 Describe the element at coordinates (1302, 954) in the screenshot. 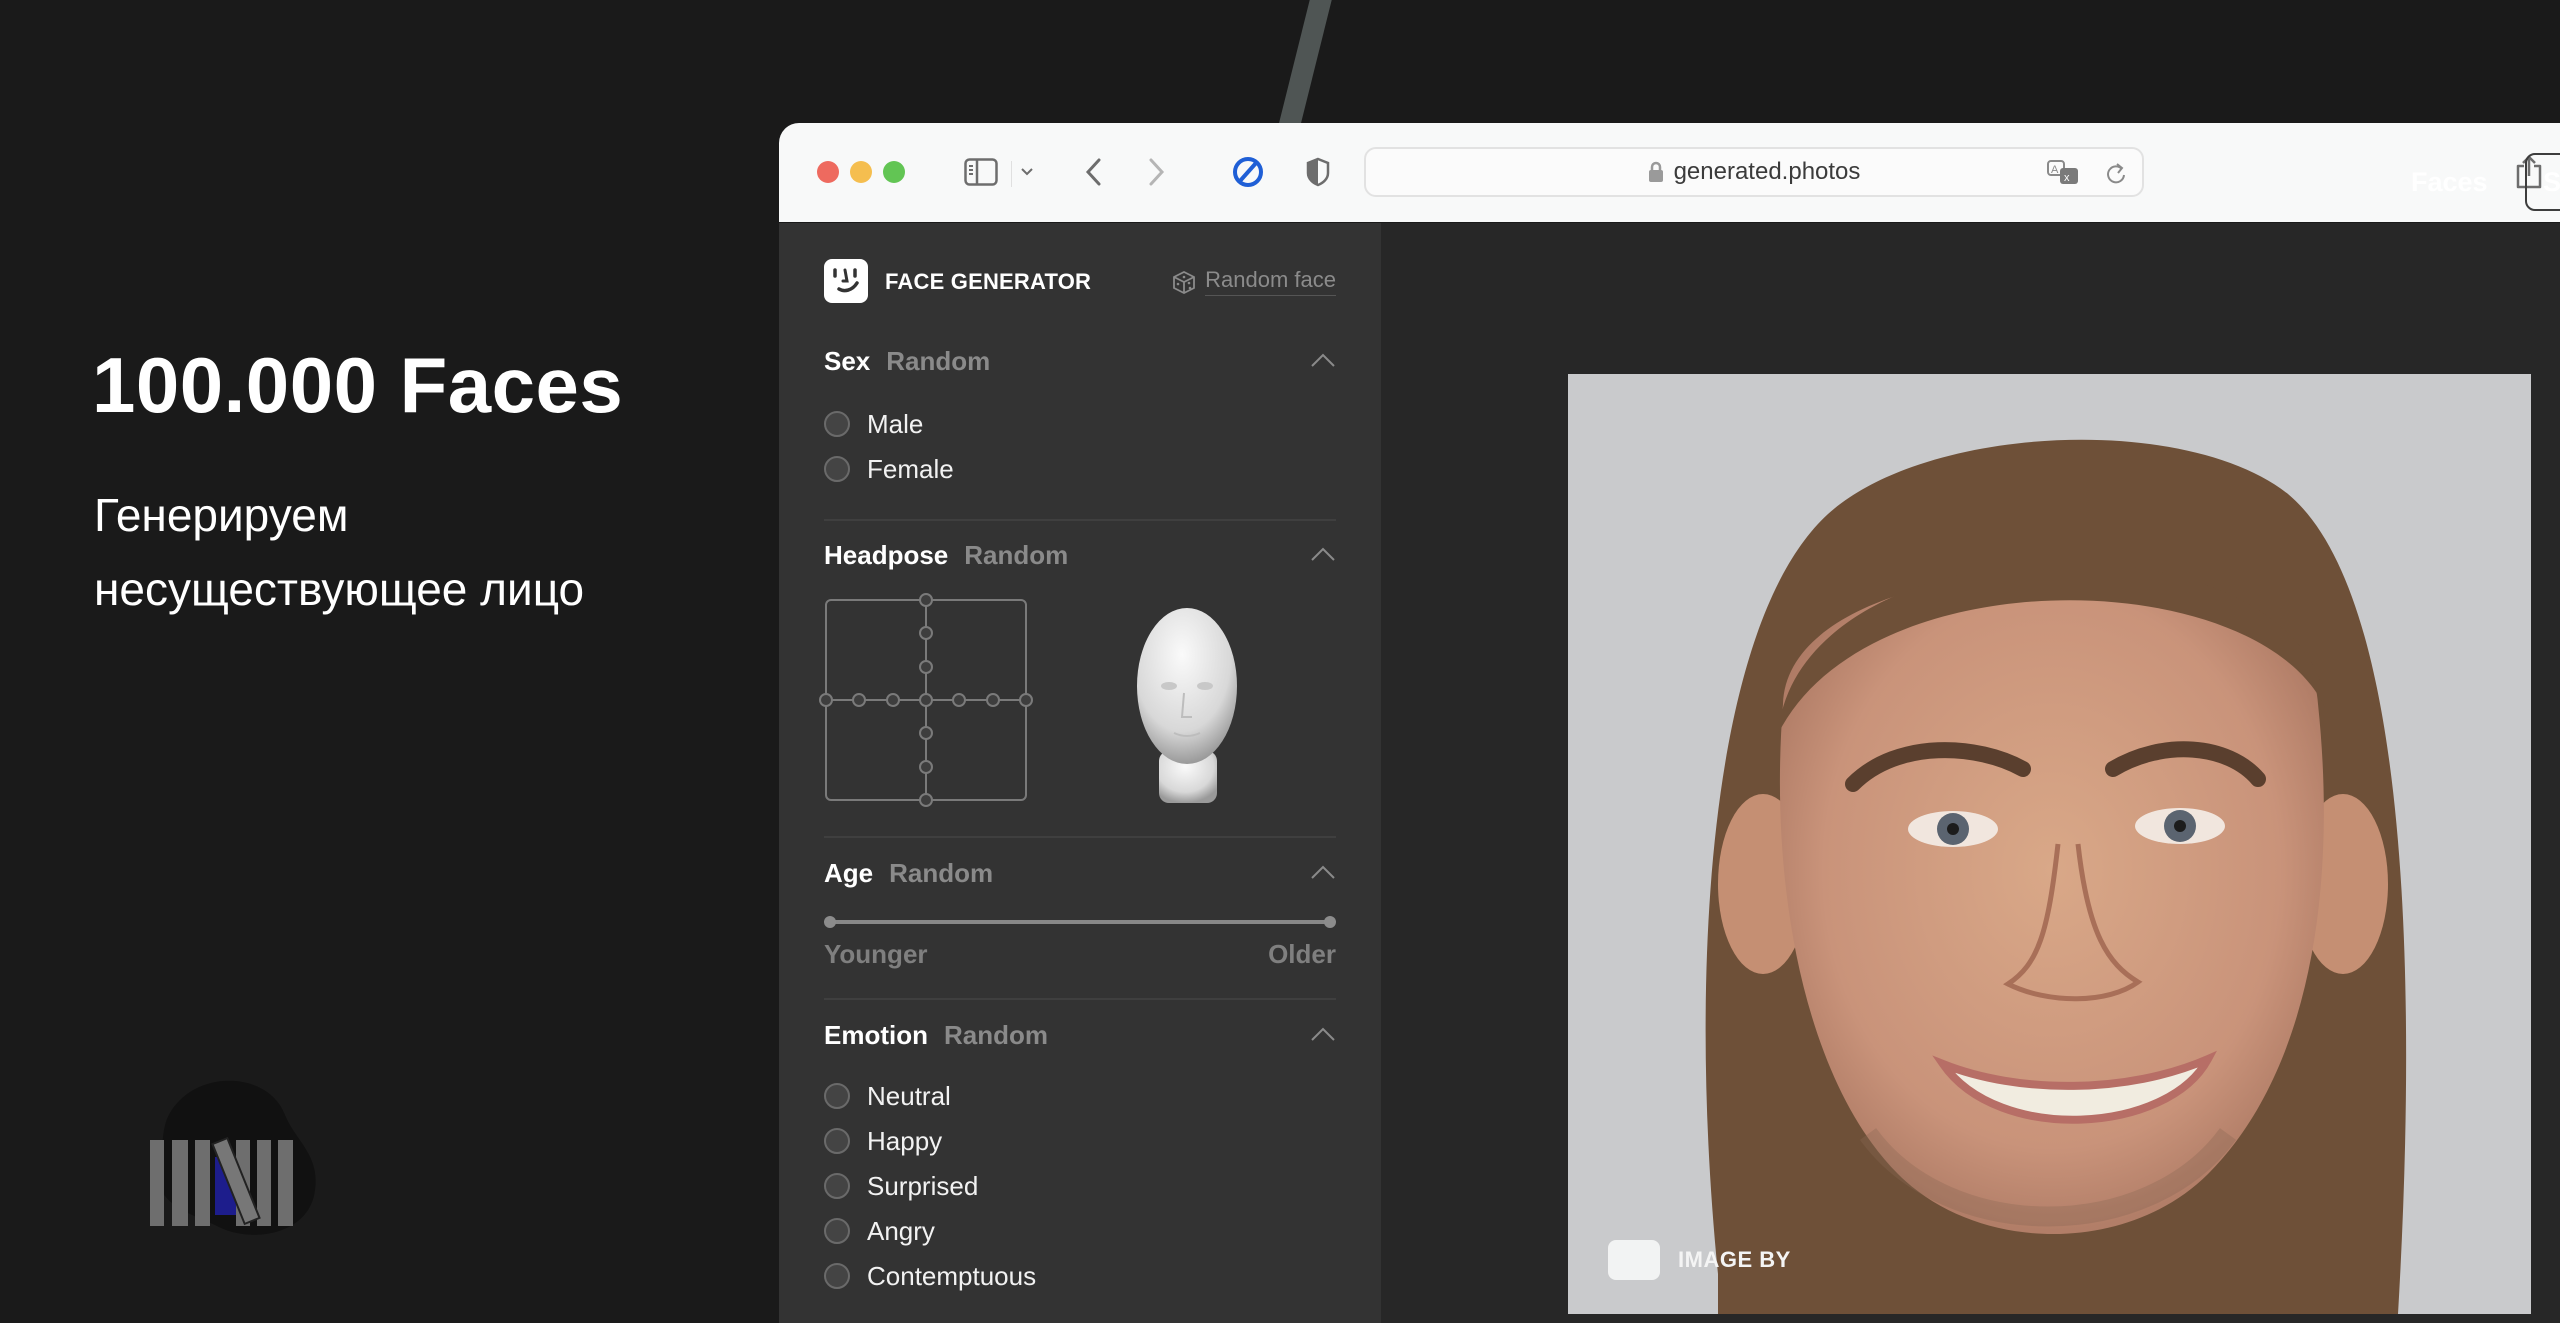

I see `age-max-label: Older` at that location.